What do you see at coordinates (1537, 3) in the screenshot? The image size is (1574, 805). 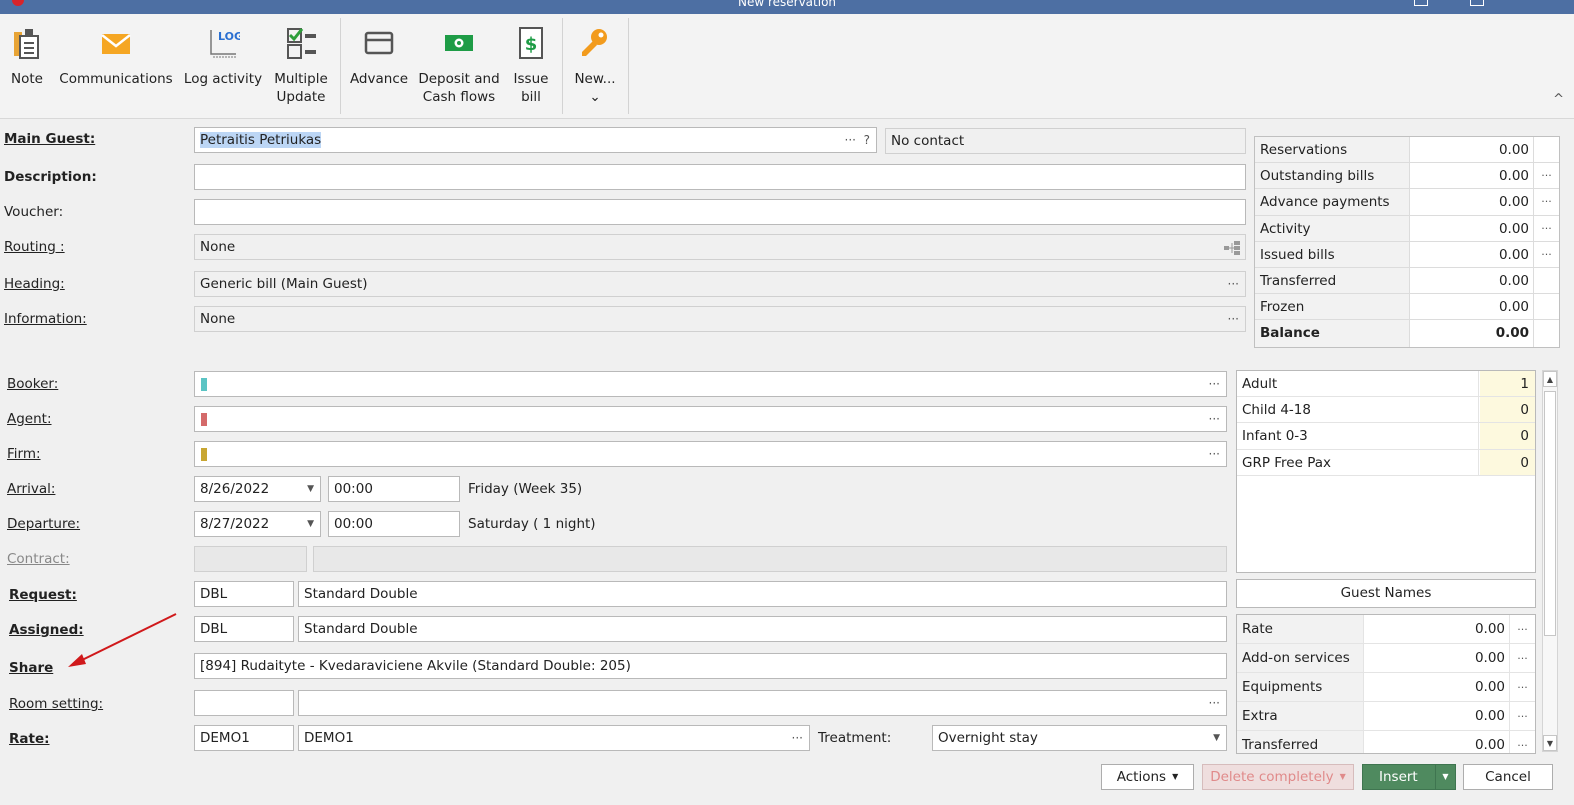 I see `close-icon` at bounding box center [1537, 3].